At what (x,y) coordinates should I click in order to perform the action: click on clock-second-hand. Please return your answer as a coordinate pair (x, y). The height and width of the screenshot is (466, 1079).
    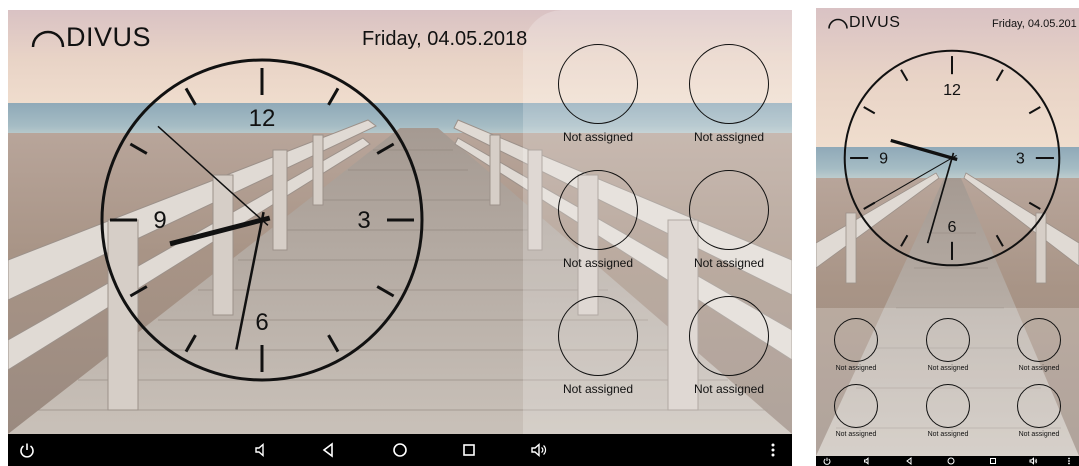
    Looking at the image, I should click on (213, 175).